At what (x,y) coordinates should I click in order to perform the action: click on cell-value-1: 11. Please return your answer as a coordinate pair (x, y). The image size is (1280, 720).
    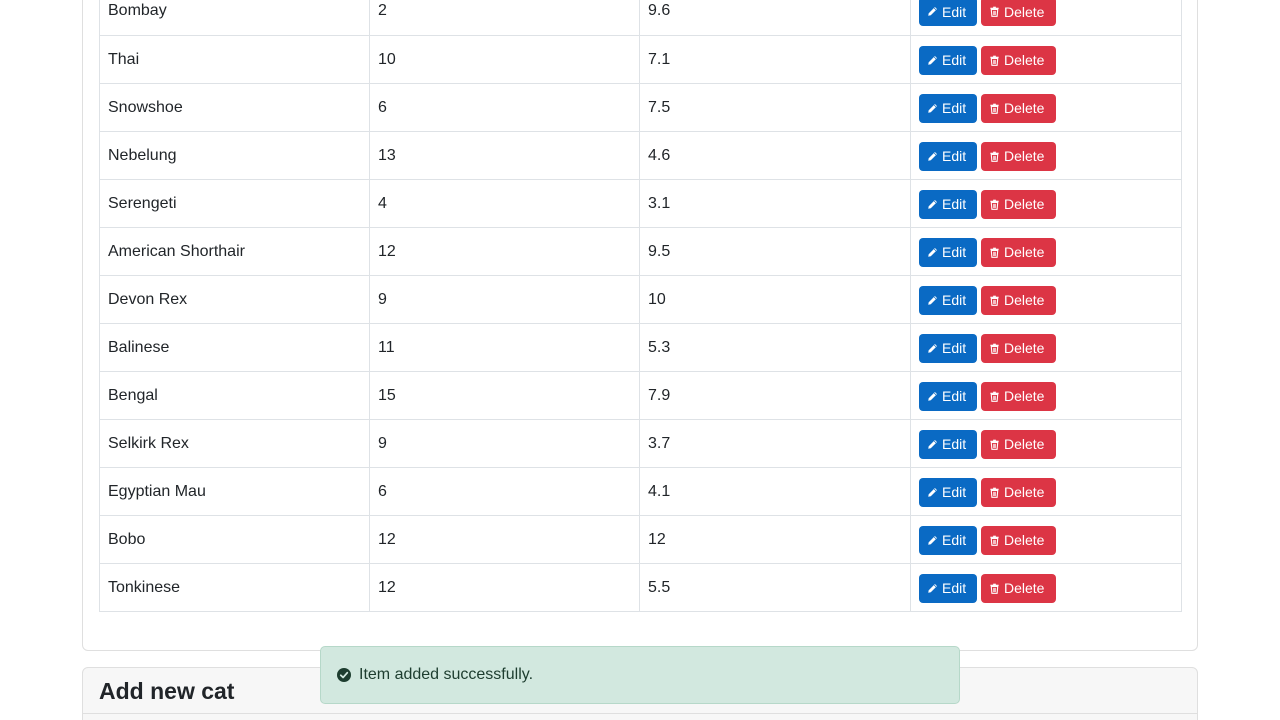
    Looking at the image, I should click on (504, 347).